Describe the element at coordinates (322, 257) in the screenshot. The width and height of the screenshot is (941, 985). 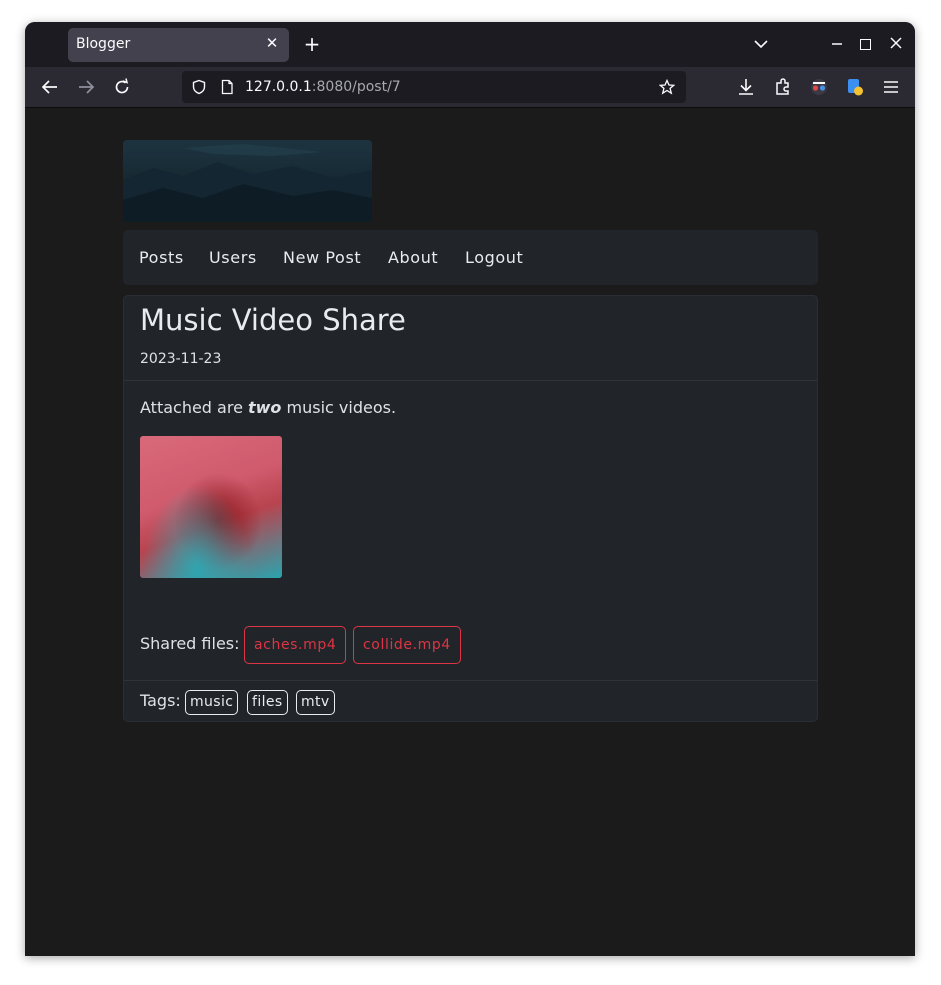
I see `nav-link-new-post: New Post` at that location.